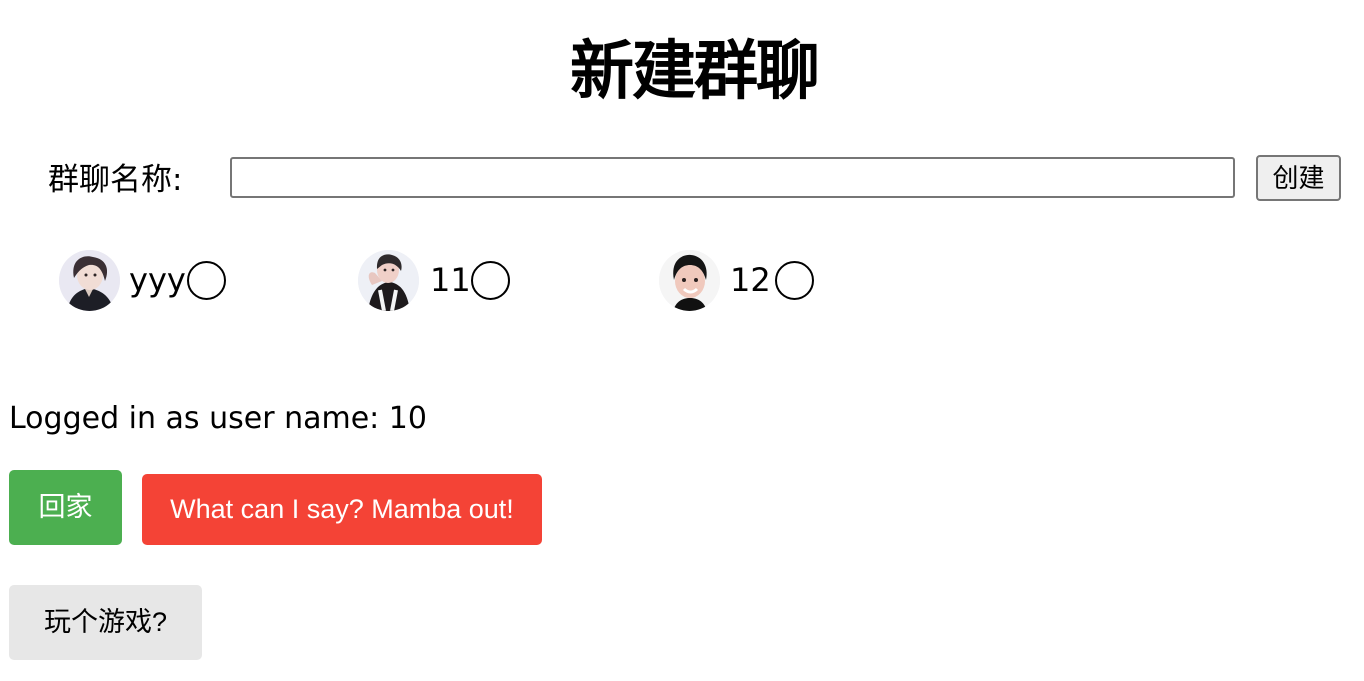 This screenshot has width=1364, height=681. I want to click on member-name: 11, so click(450, 280).